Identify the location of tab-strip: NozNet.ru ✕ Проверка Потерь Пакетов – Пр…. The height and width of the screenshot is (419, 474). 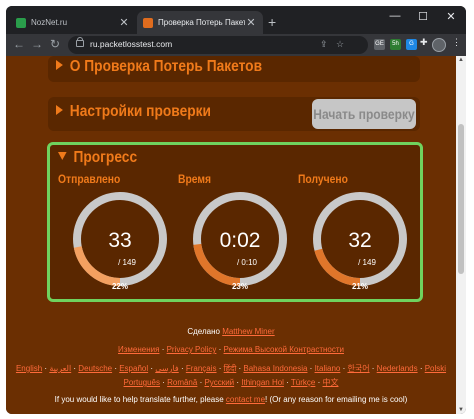
(236, 20).